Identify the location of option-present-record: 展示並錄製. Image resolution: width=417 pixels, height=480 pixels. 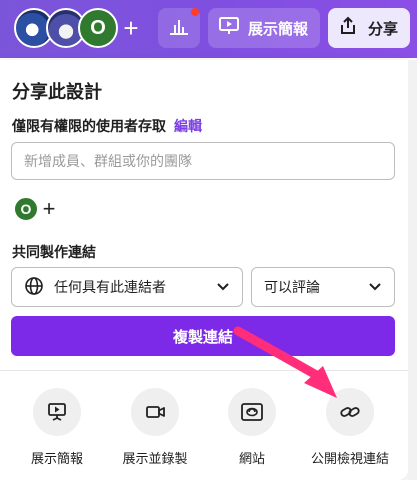
(155, 427).